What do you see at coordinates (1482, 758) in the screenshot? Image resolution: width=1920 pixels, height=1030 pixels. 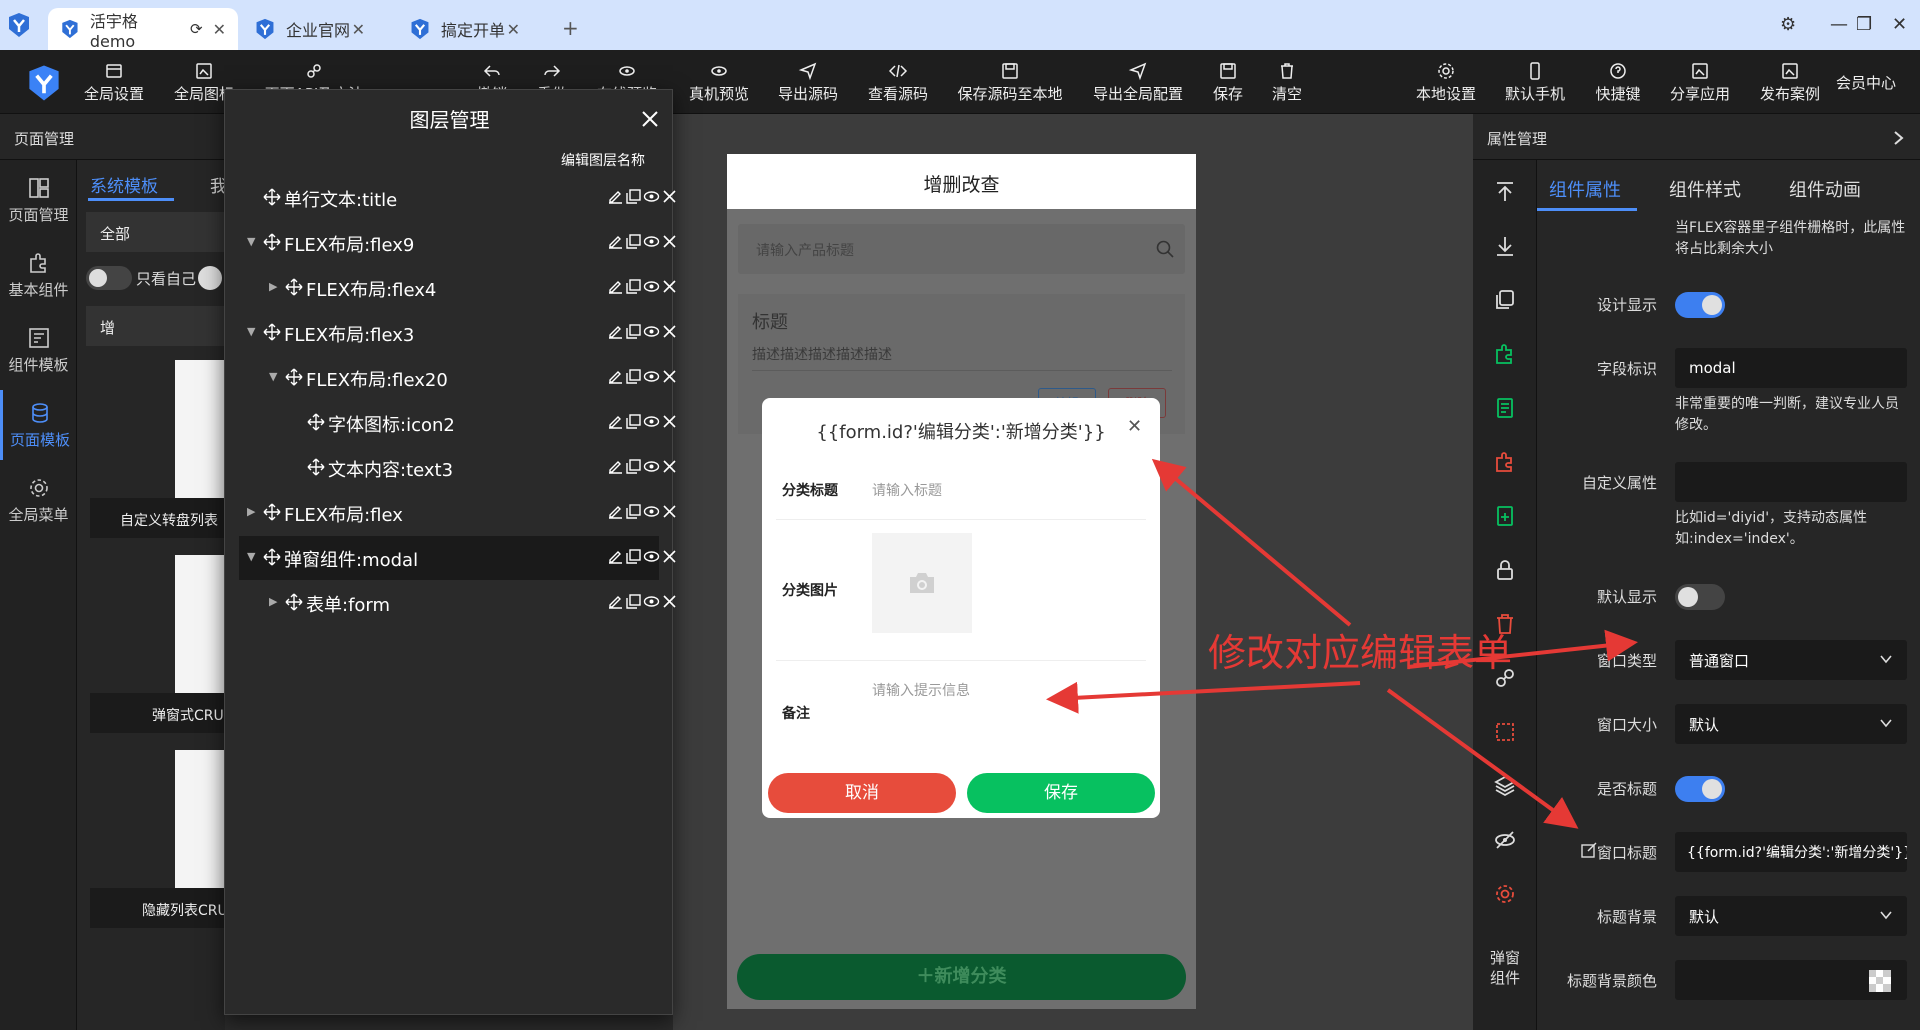 I see `arrow-to-window-title` at bounding box center [1482, 758].